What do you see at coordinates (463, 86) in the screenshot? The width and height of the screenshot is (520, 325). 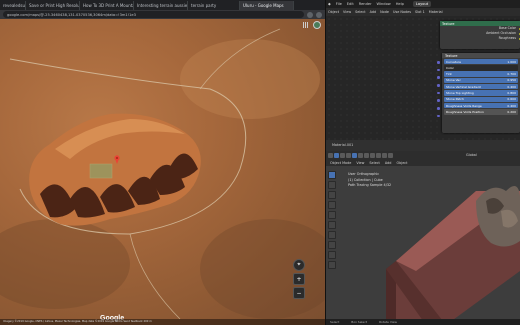 I see `panel-row-label: Stone Vertical Gradient` at bounding box center [463, 86].